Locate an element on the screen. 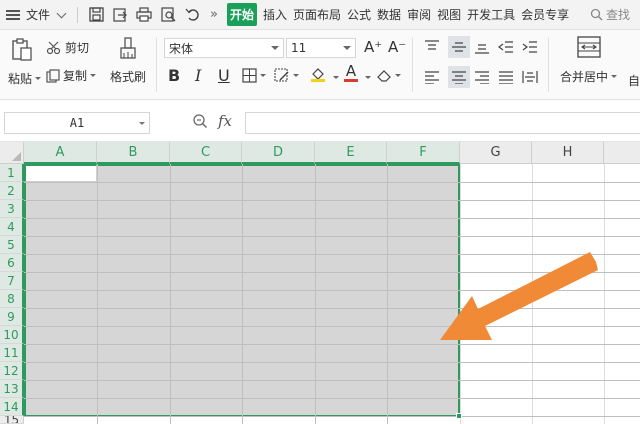 Image resolution: width=640 pixels, height=424 pixels. row-header-7: 7 is located at coordinates (12, 281).